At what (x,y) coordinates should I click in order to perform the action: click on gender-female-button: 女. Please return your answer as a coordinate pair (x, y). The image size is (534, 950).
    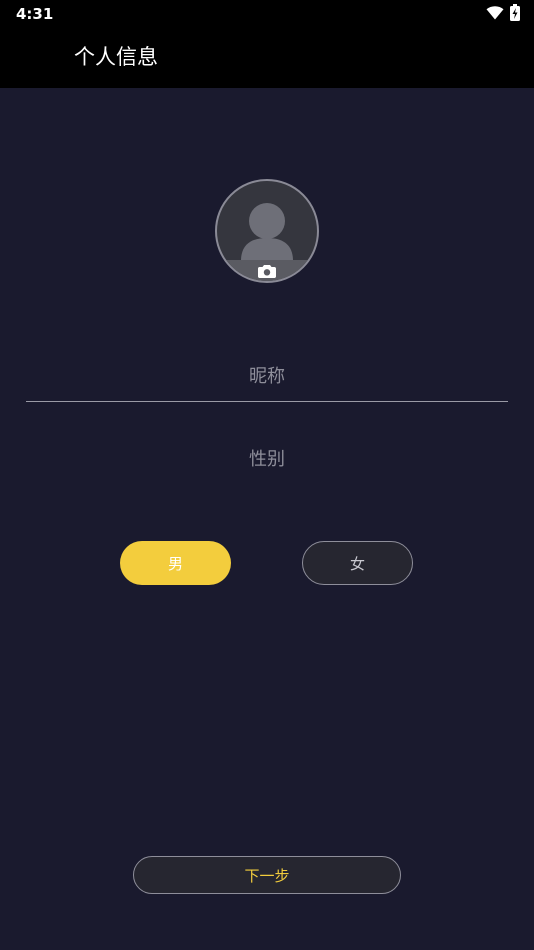
    Looking at the image, I should click on (357, 563).